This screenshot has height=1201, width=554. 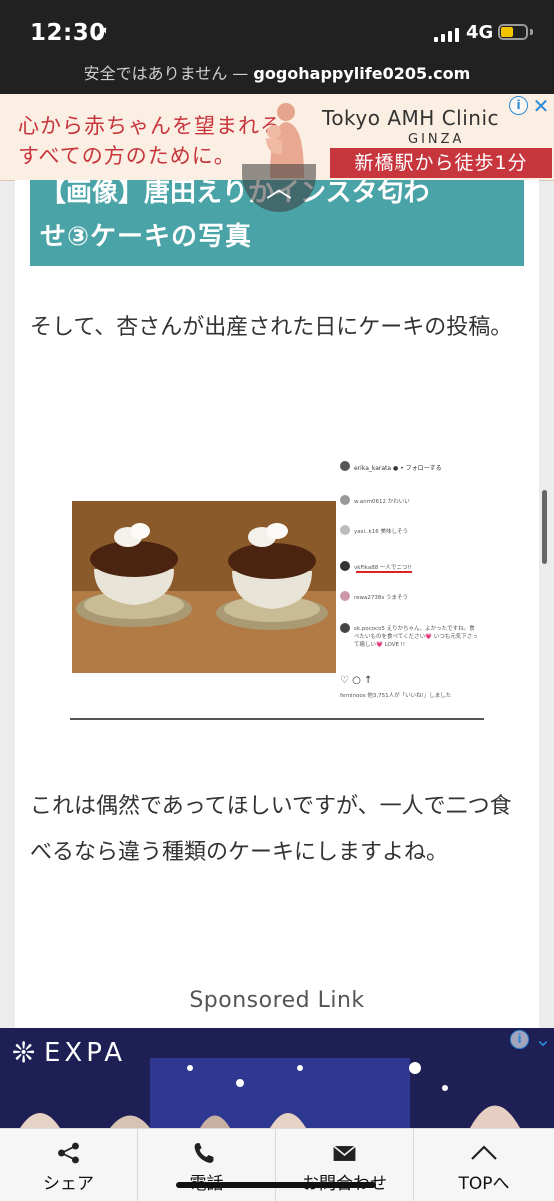 I want to click on nav-top-button: TOPへ, so click(x=484, y=1165).